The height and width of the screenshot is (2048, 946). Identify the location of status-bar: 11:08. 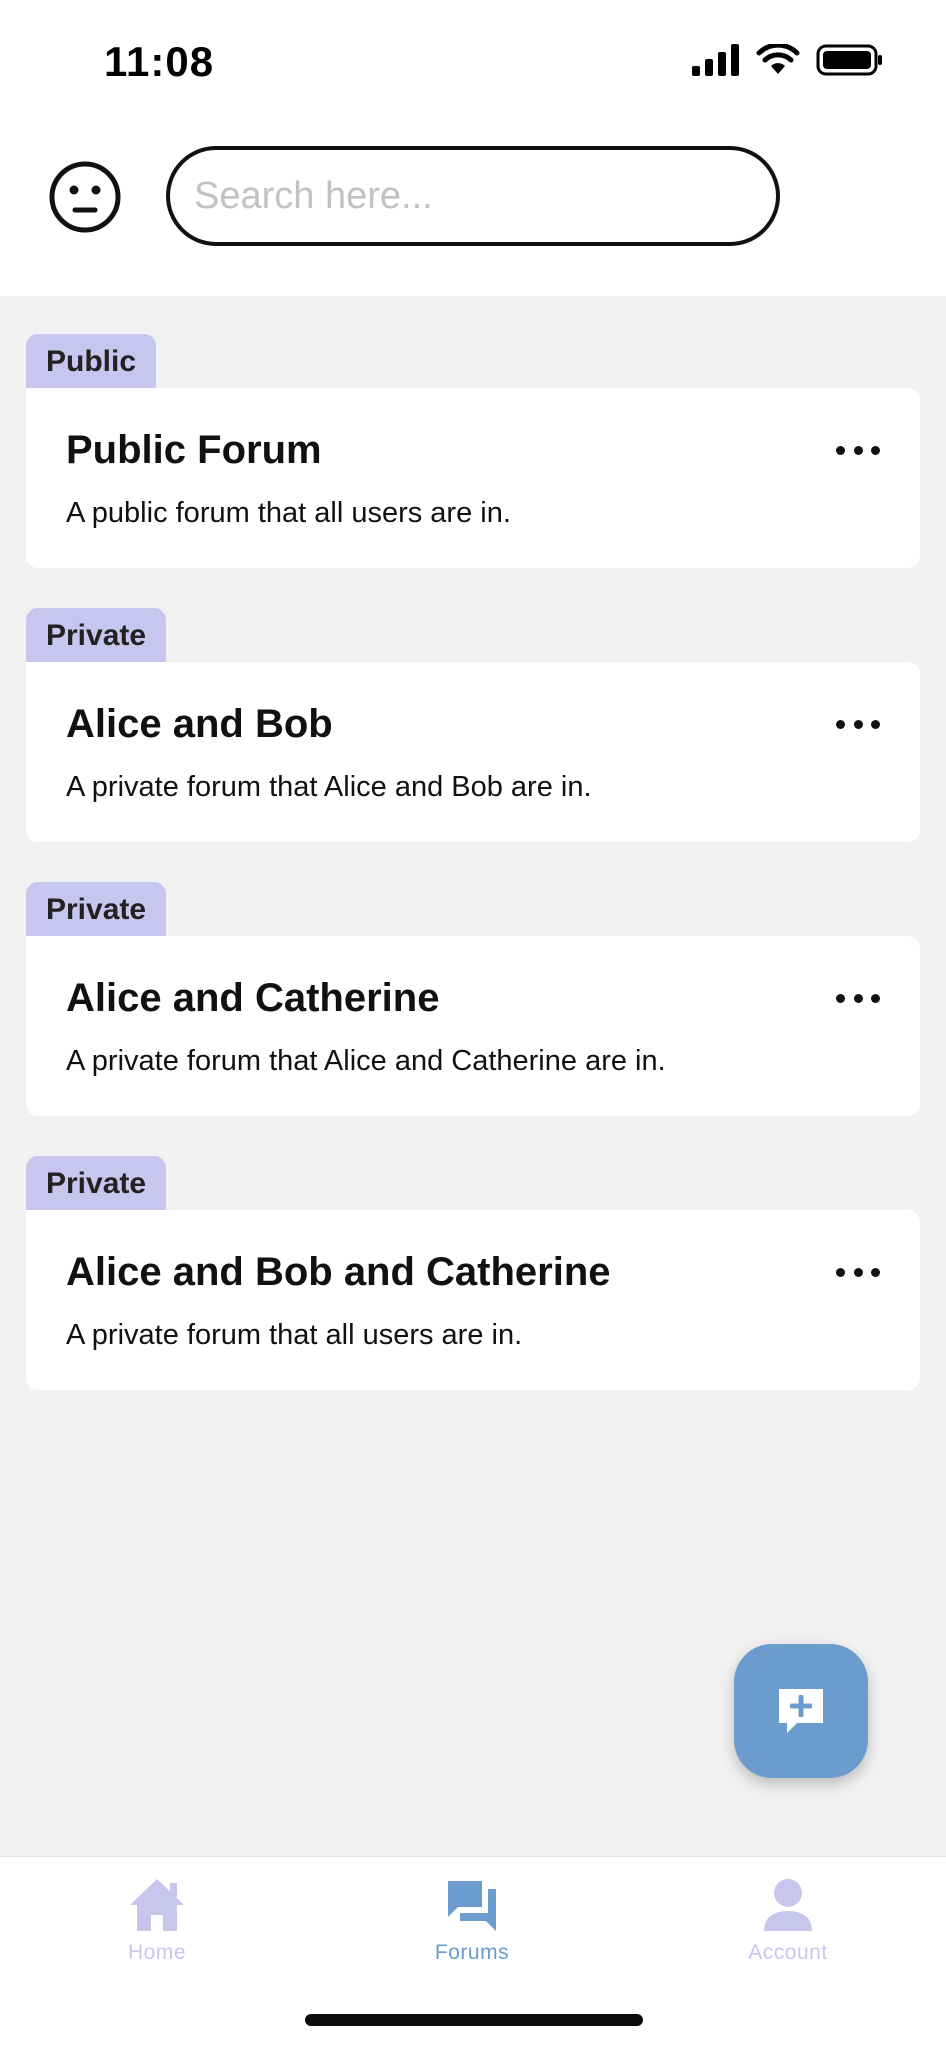
(473, 60).